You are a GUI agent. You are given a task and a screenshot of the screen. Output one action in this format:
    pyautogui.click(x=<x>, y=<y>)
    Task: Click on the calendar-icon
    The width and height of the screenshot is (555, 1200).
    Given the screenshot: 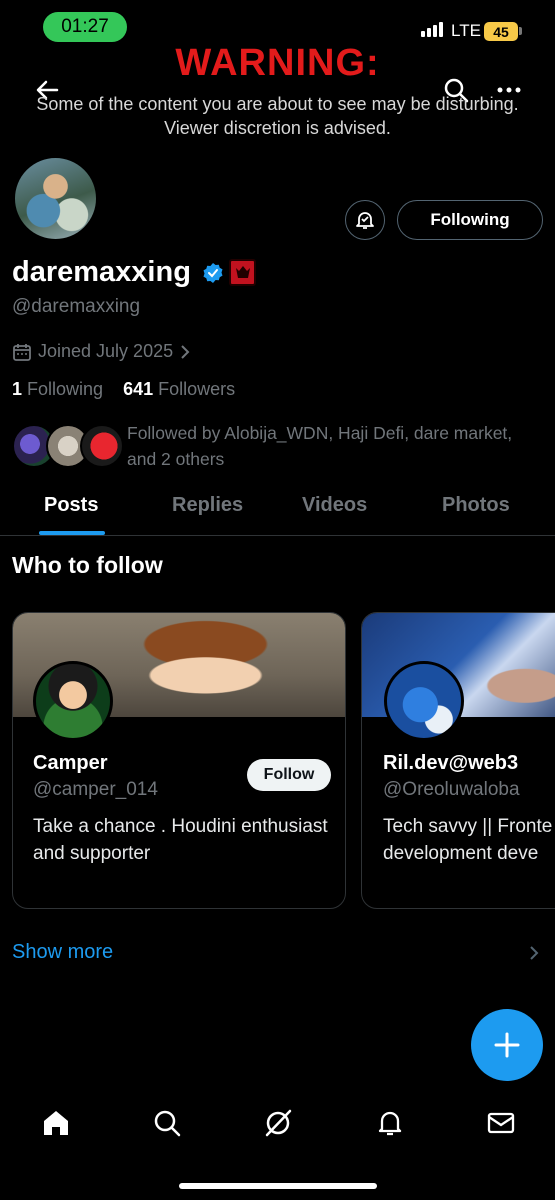 What is the action you would take?
    pyautogui.click(x=22, y=352)
    